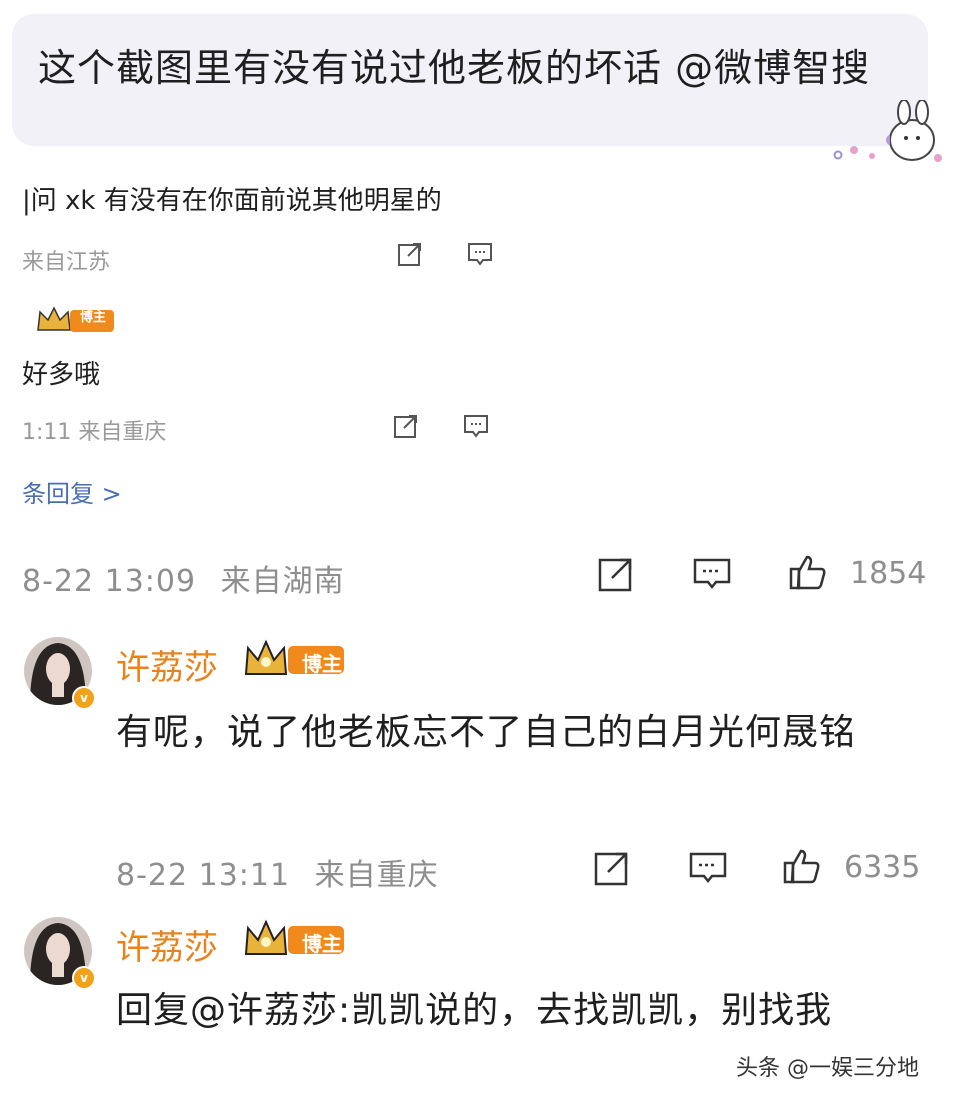 The height and width of the screenshot is (1098, 954). What do you see at coordinates (888, 573) in the screenshot?
I see `like-count: 1854` at bounding box center [888, 573].